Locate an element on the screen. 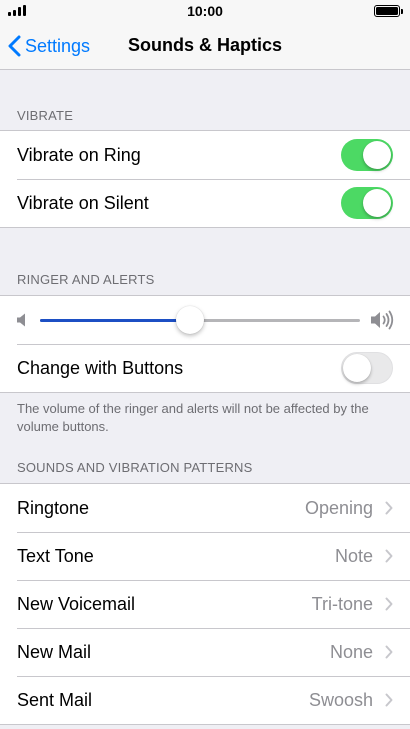 The height and width of the screenshot is (729, 410). ringtone-row: Ringtone Opening is located at coordinates (205, 508).